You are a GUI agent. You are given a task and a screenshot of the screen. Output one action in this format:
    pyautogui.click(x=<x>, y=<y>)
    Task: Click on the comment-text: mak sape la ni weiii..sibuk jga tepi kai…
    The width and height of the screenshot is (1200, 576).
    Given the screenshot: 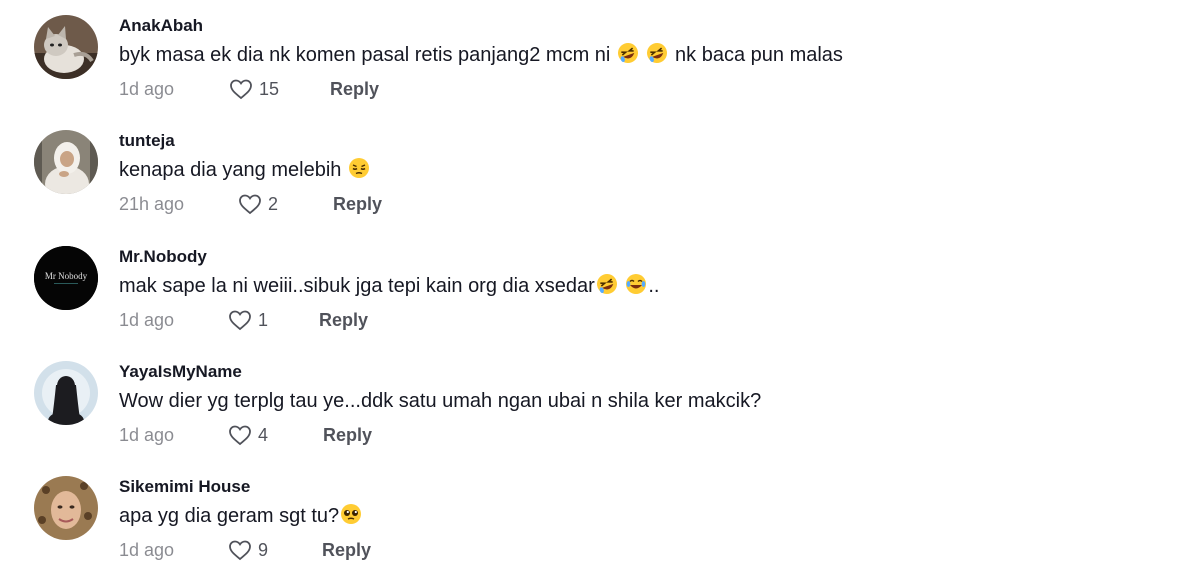 What is the action you would take?
    pyautogui.click(x=389, y=286)
    